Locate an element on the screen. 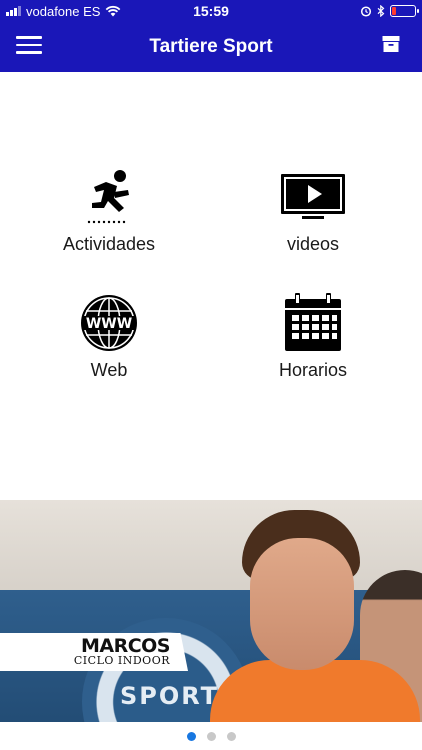 Image resolution: width=422 pixels, height=750 pixels. status-left: vodafone ES is located at coordinates (63, 11).